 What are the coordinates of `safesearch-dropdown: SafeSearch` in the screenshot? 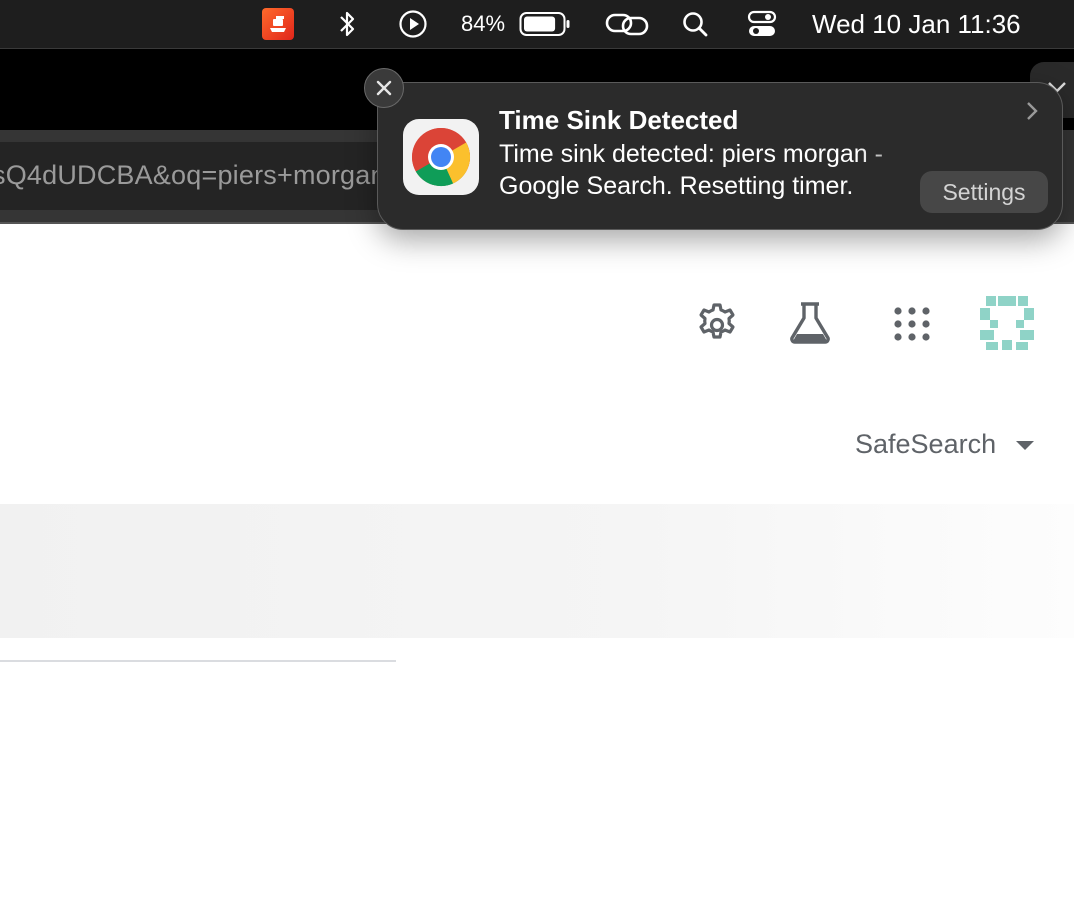 It's located at (945, 444).